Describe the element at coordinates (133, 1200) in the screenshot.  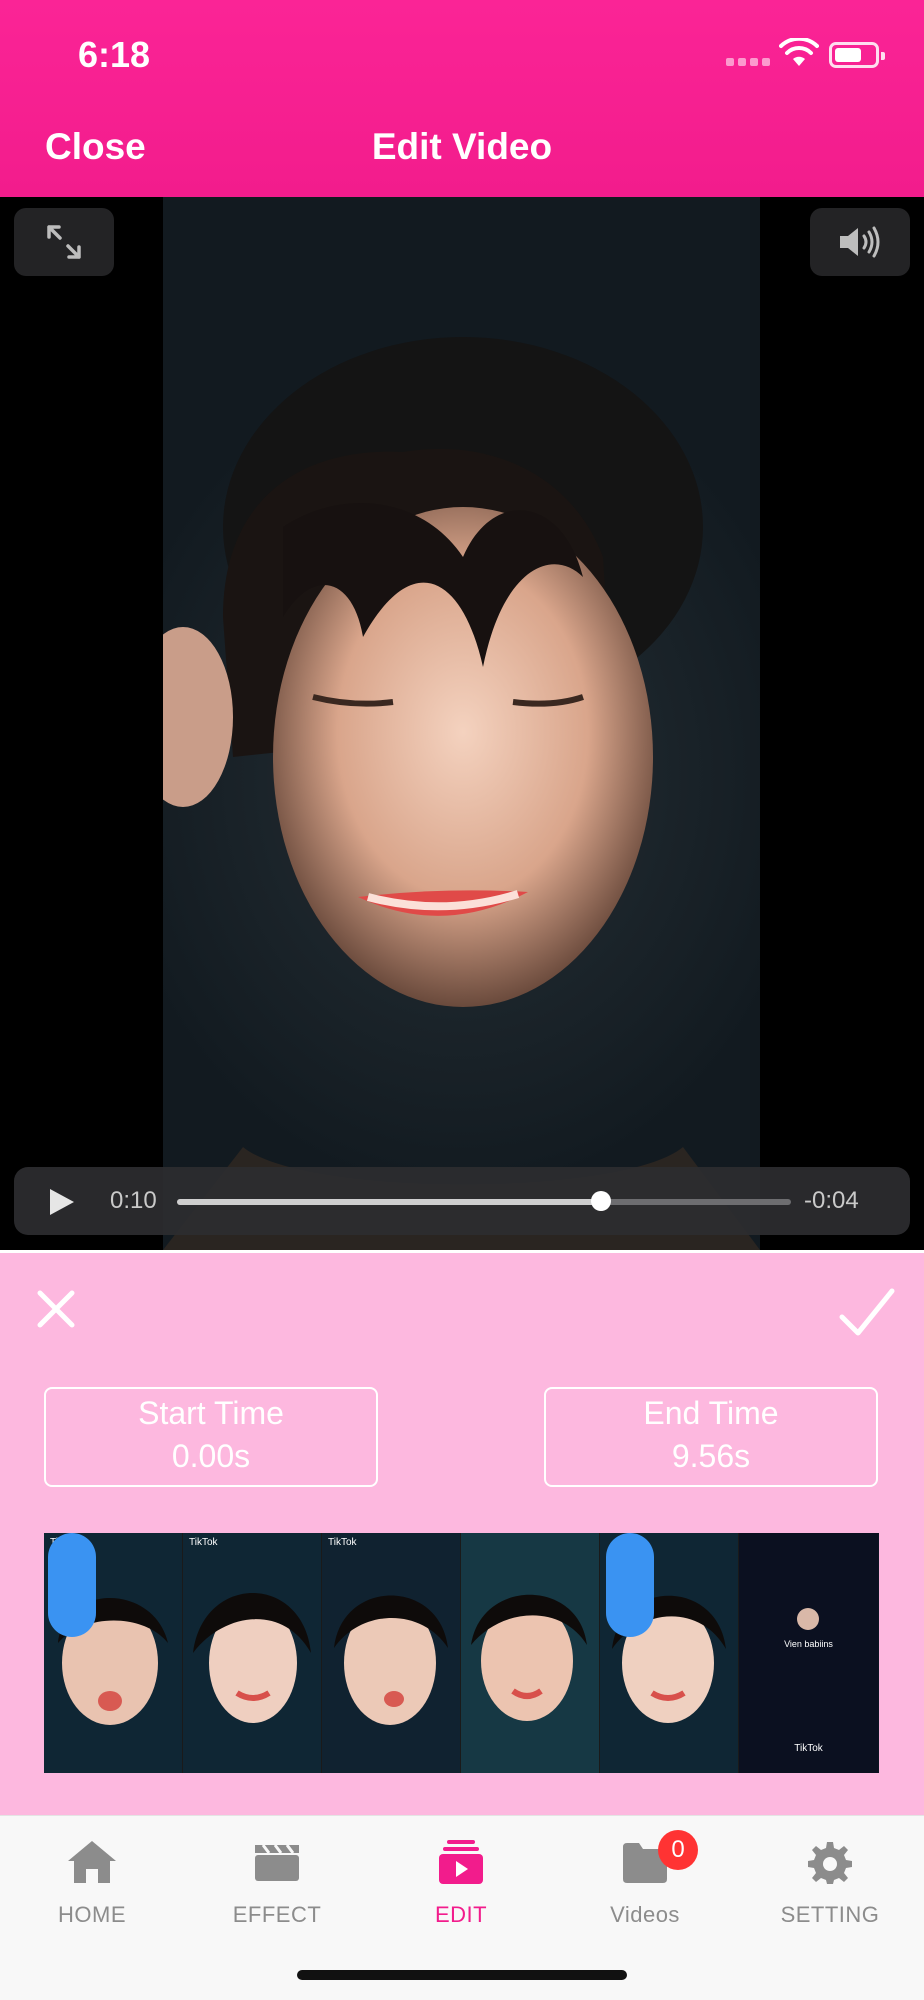
I see `current-time: 0:10` at that location.